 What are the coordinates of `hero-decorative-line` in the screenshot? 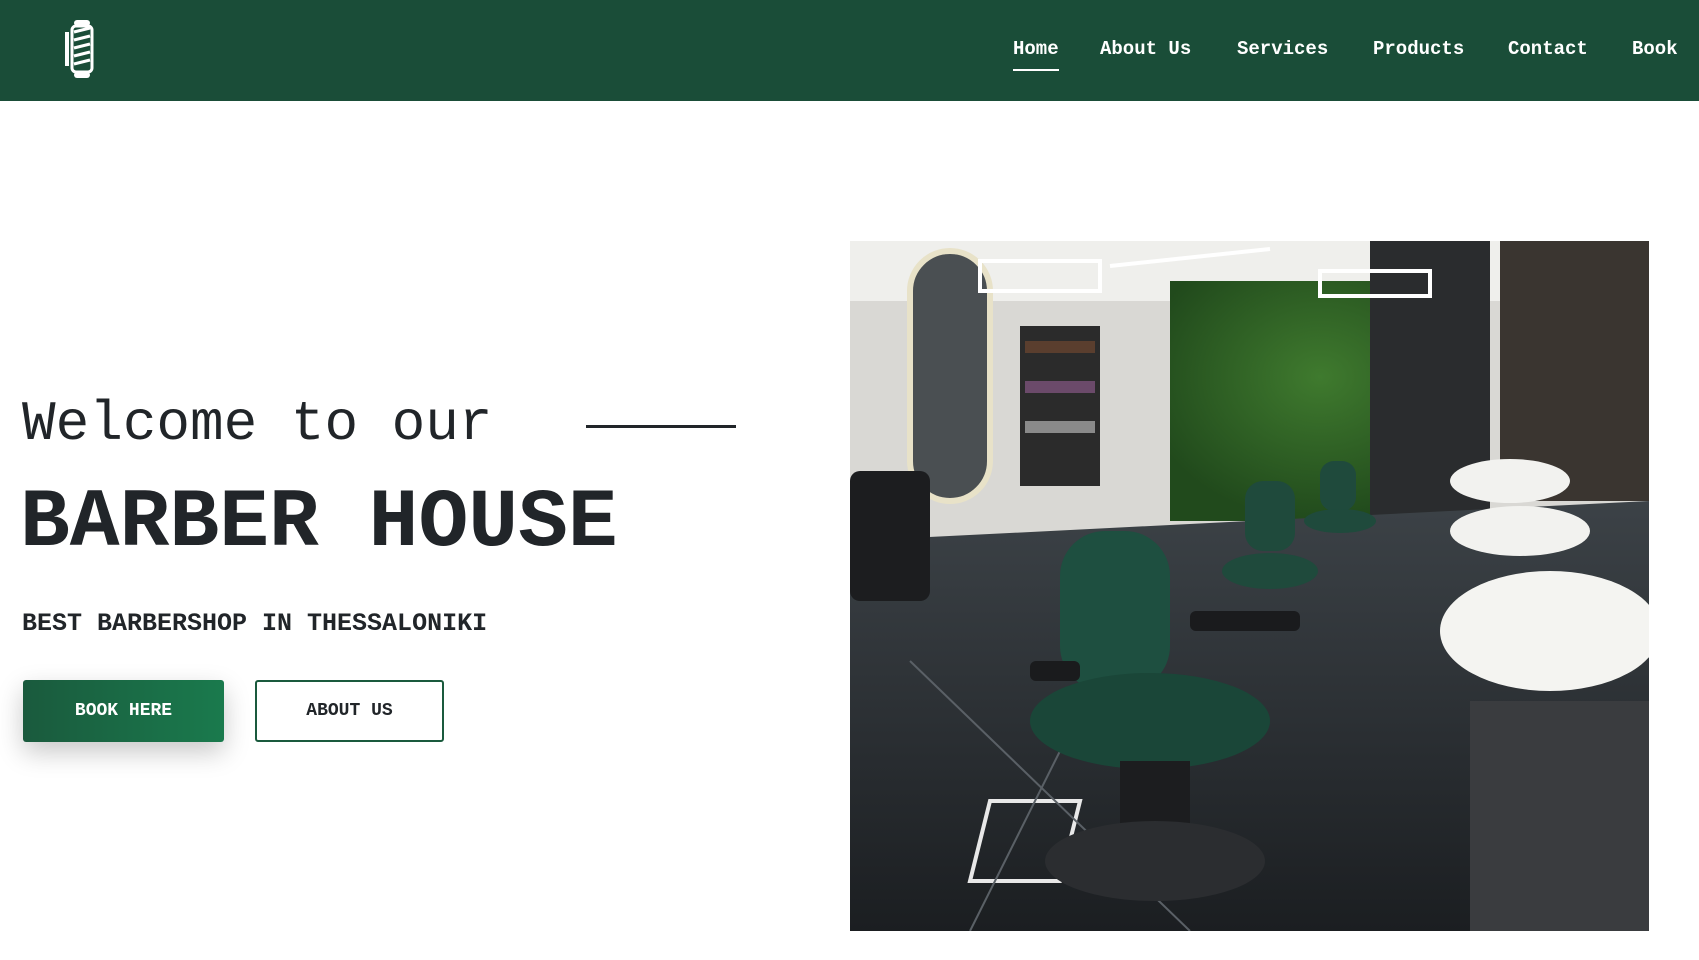 It's located at (661, 426).